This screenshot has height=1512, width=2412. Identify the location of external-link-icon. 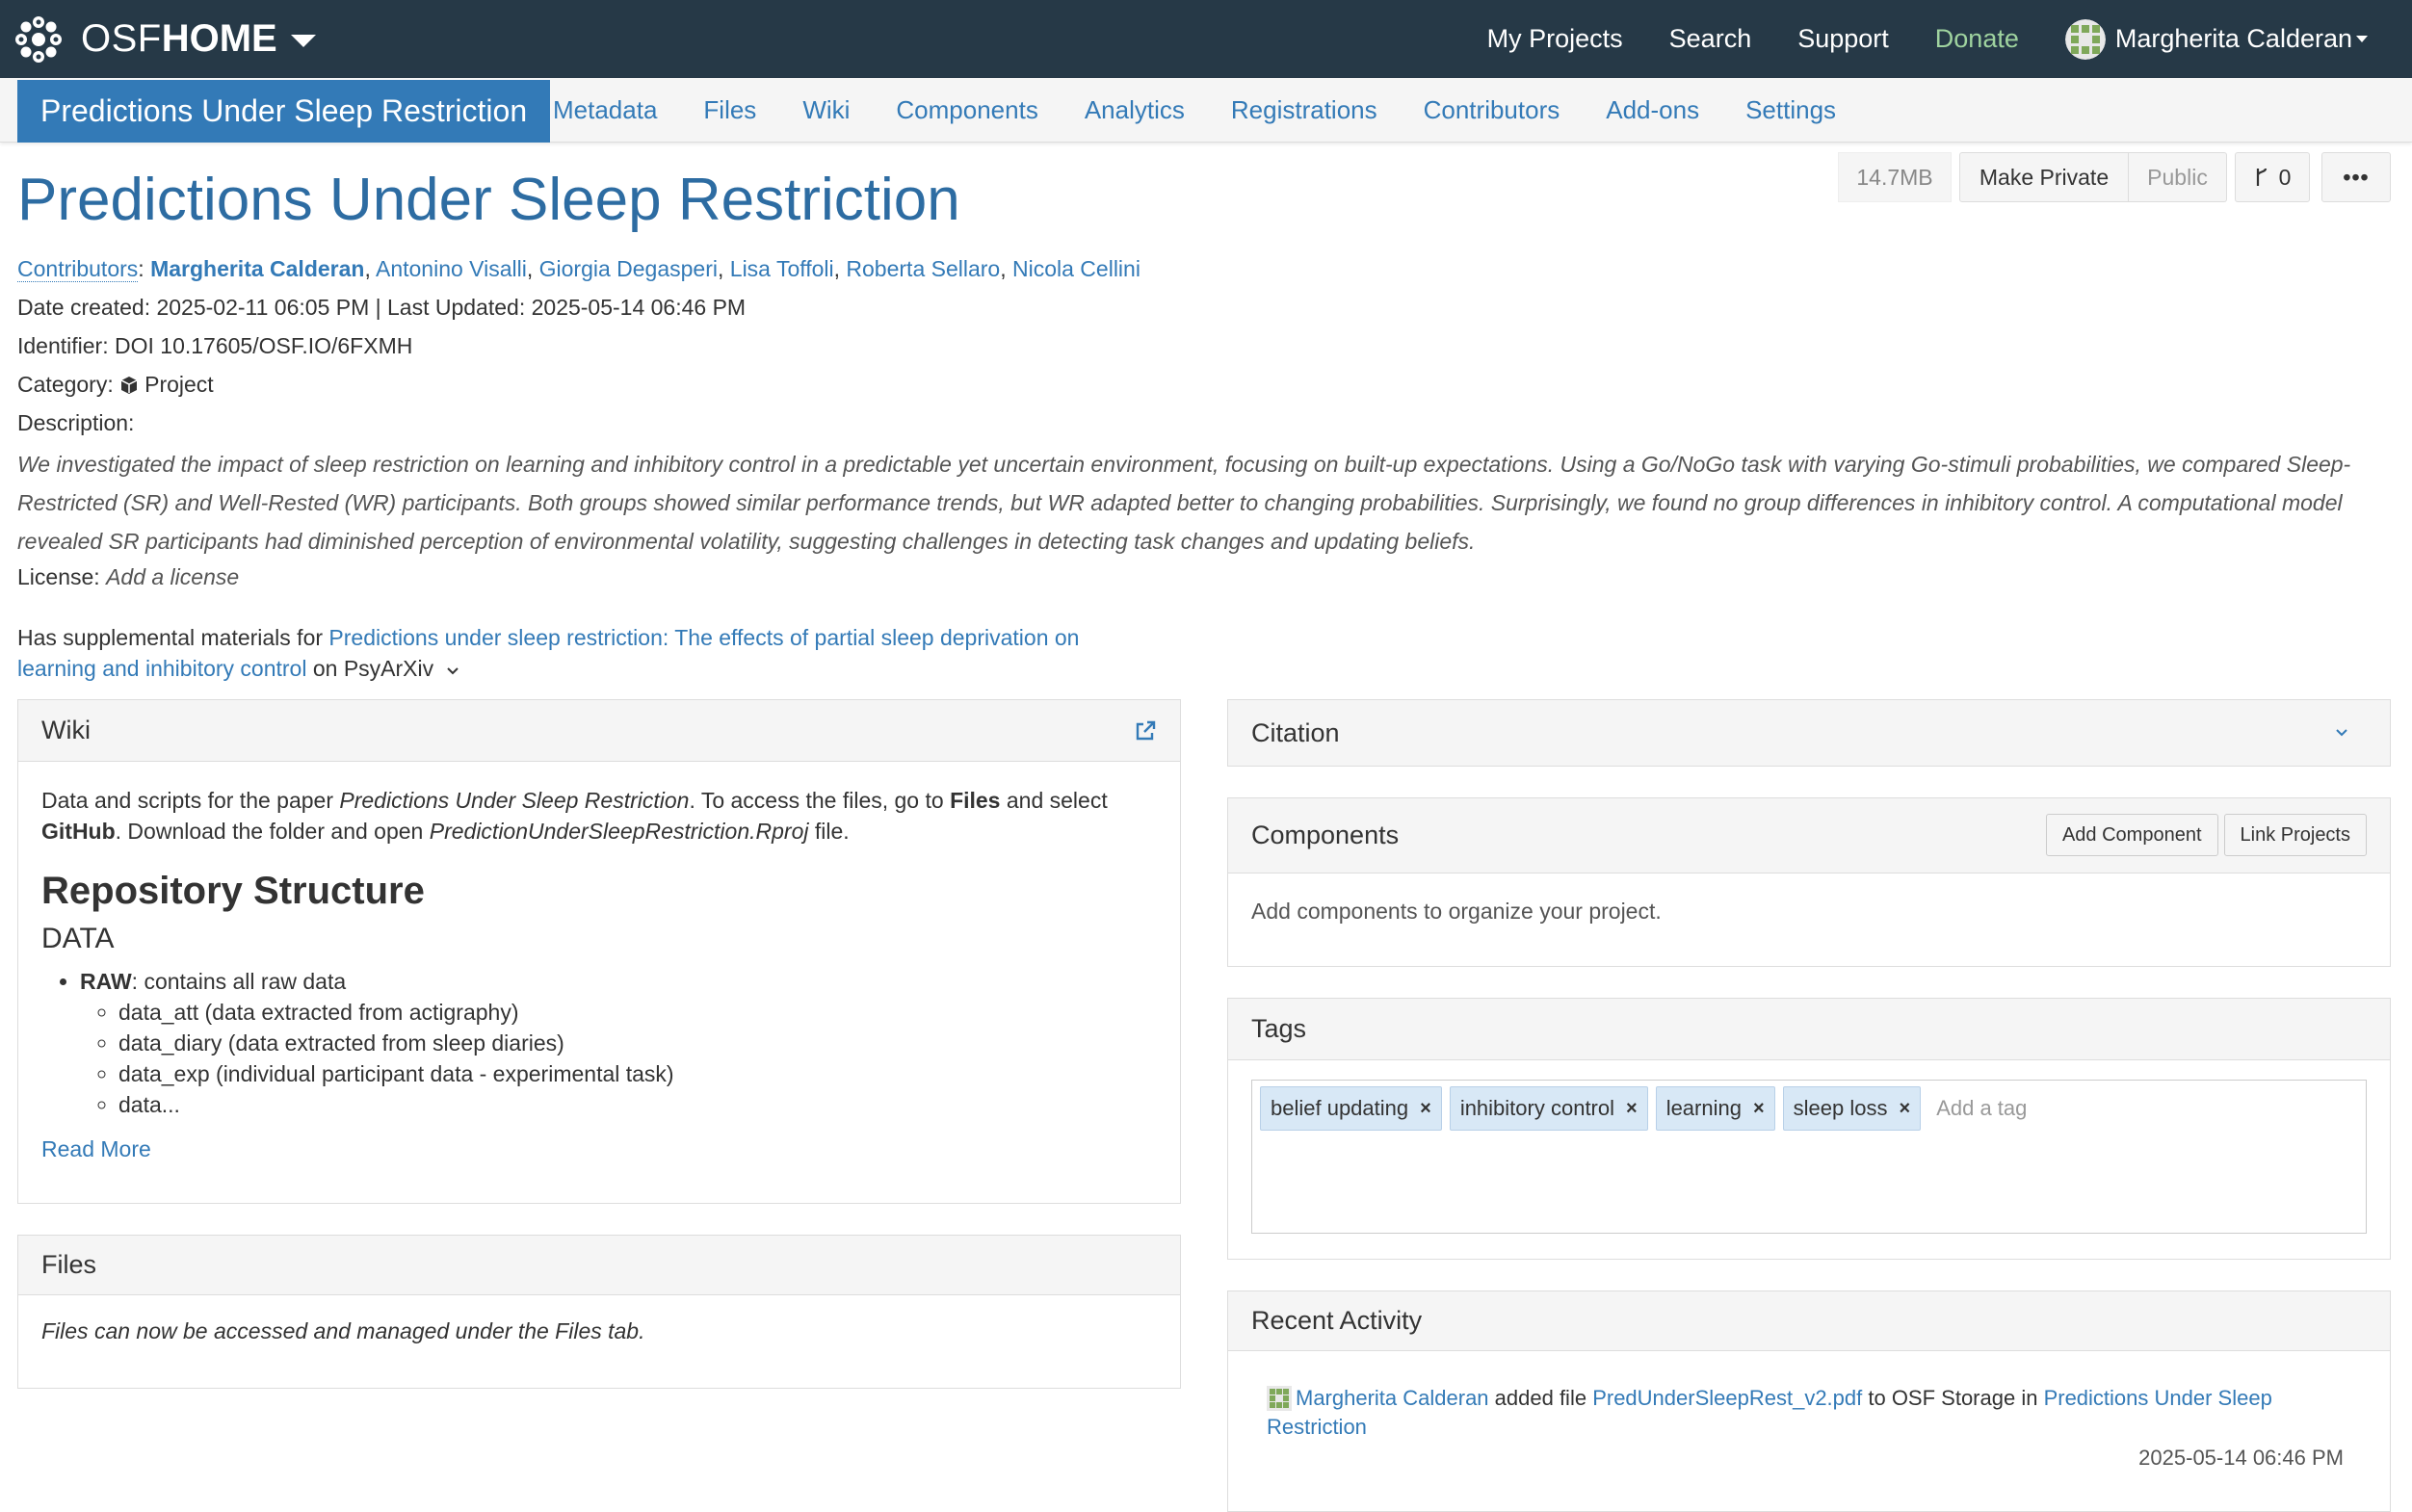
(1145, 731).